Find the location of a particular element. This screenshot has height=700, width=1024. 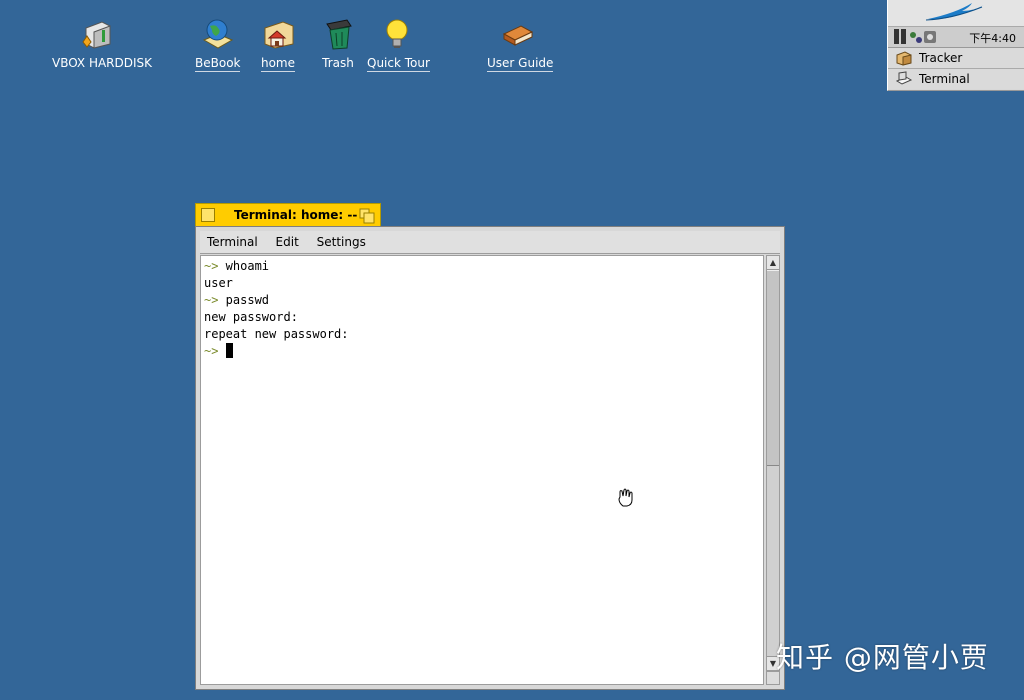

zoom-button is located at coordinates (367, 216).